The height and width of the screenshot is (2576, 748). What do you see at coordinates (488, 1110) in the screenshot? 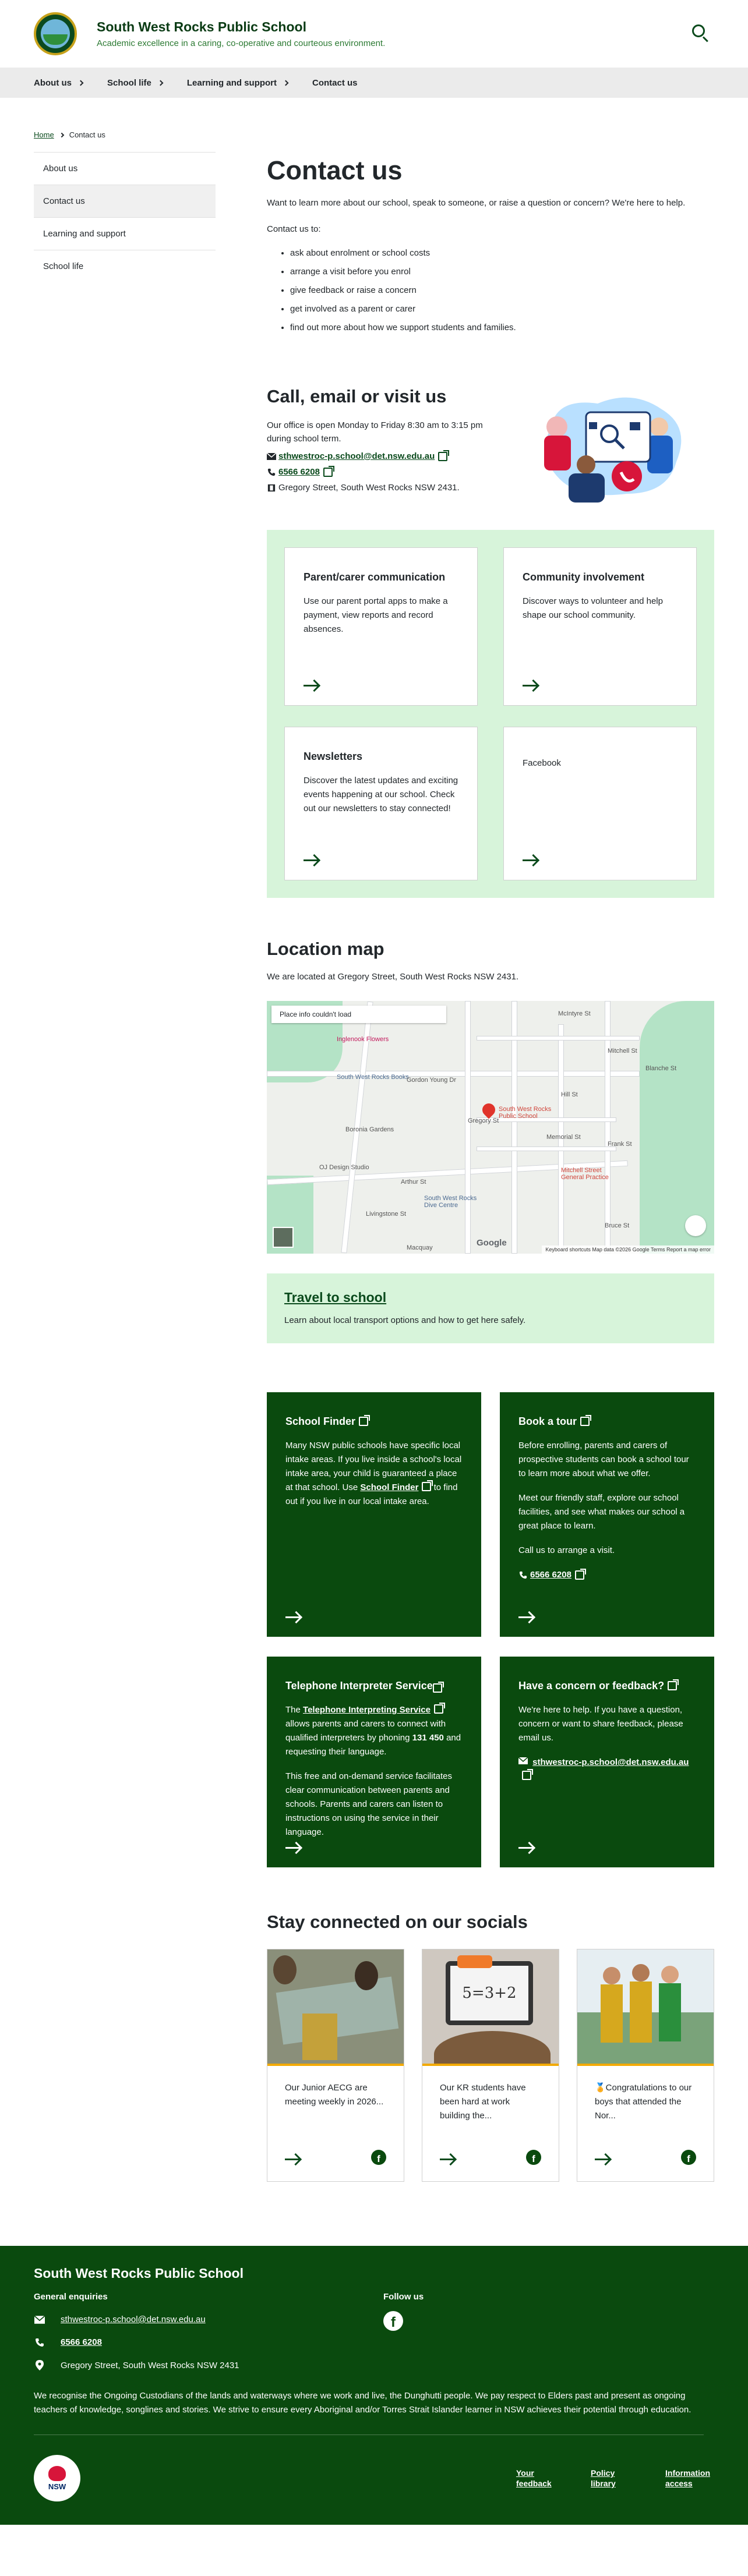
I see `map-pin-icon` at bounding box center [488, 1110].